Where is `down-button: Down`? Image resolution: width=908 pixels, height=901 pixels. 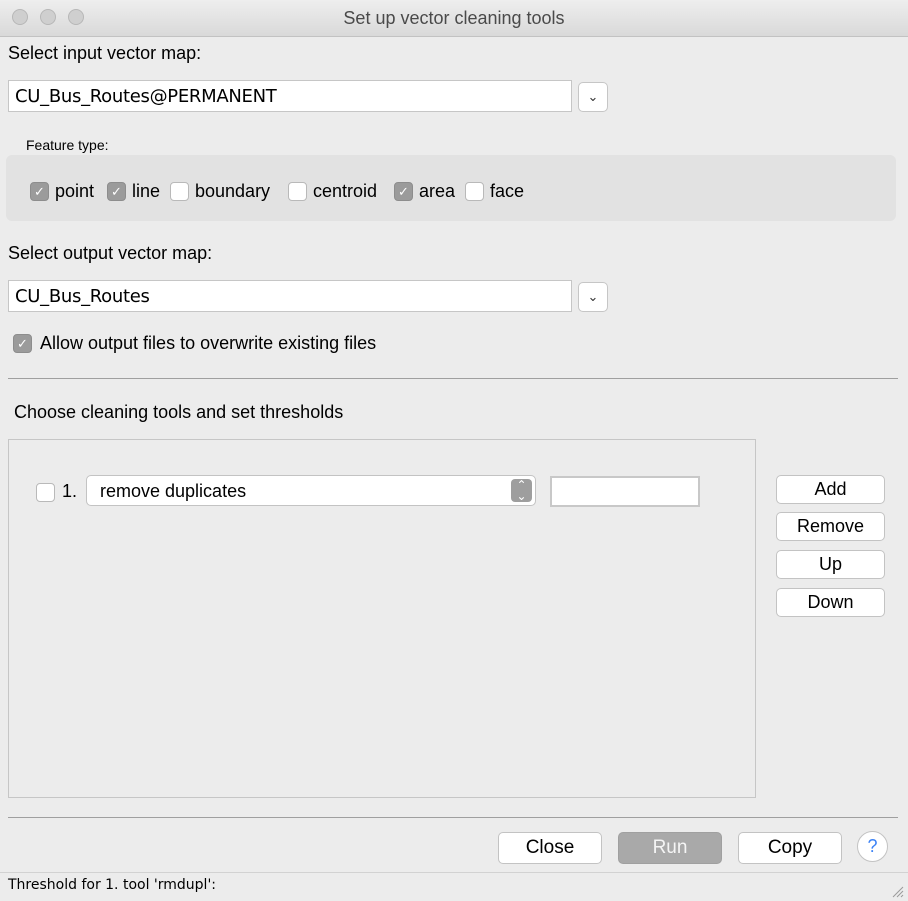 down-button: Down is located at coordinates (830, 602).